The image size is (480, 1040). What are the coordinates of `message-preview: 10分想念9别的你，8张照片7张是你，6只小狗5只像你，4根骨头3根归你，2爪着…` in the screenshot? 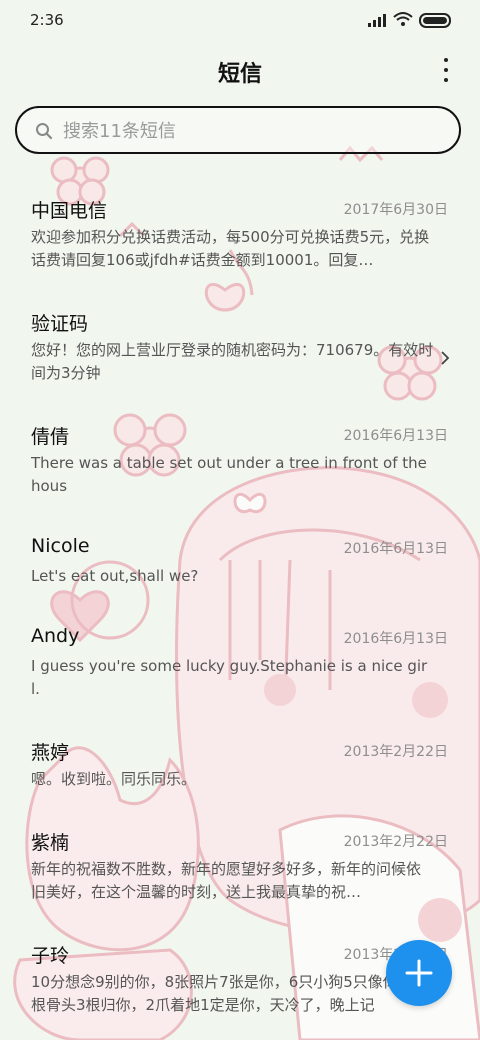 It's located at (227, 993).